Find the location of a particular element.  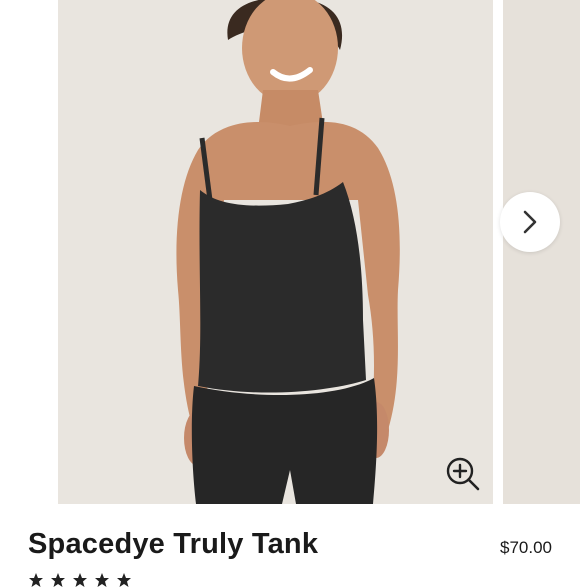

chevron-right-icon is located at coordinates (530, 222).